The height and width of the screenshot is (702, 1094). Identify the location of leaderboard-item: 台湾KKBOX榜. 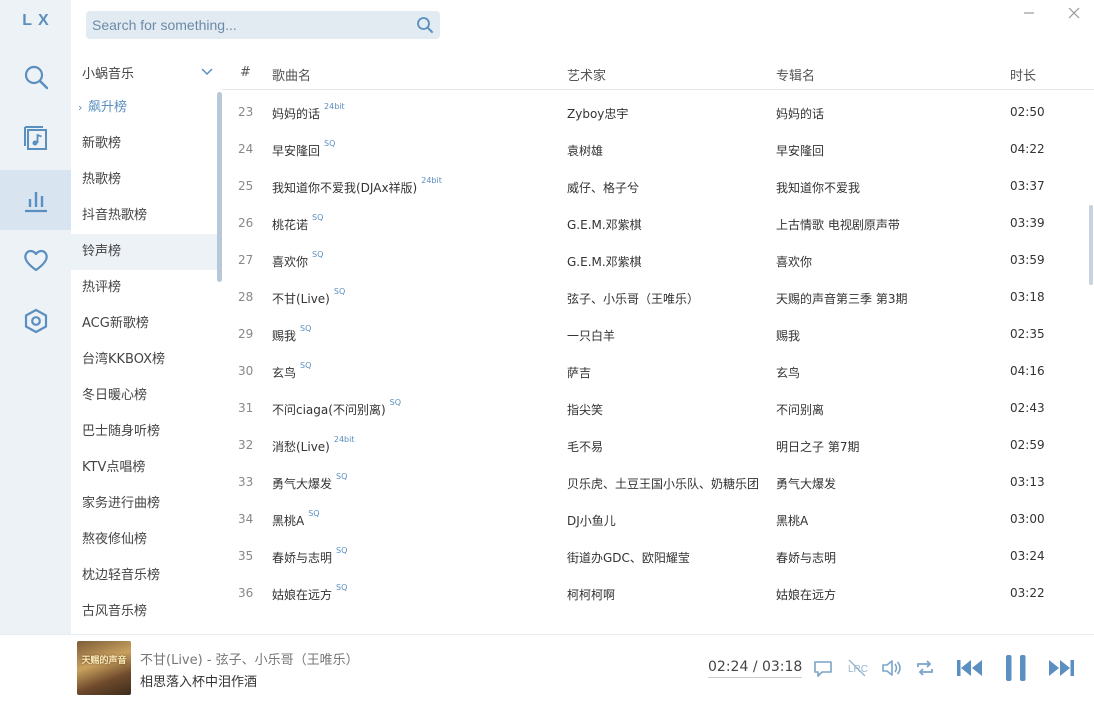
(146, 360).